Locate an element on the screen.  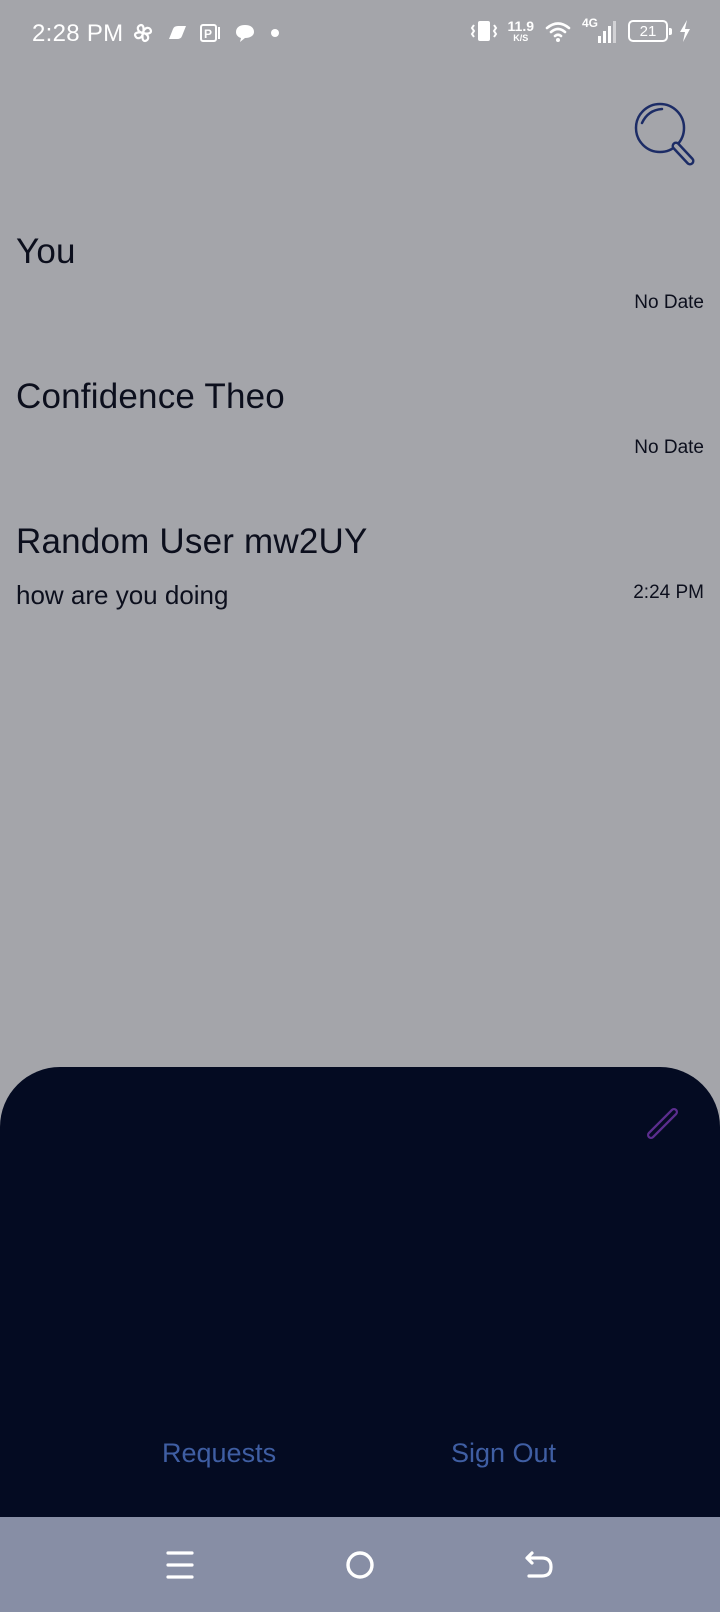
vibrate-icon is located at coordinates (483, 31).